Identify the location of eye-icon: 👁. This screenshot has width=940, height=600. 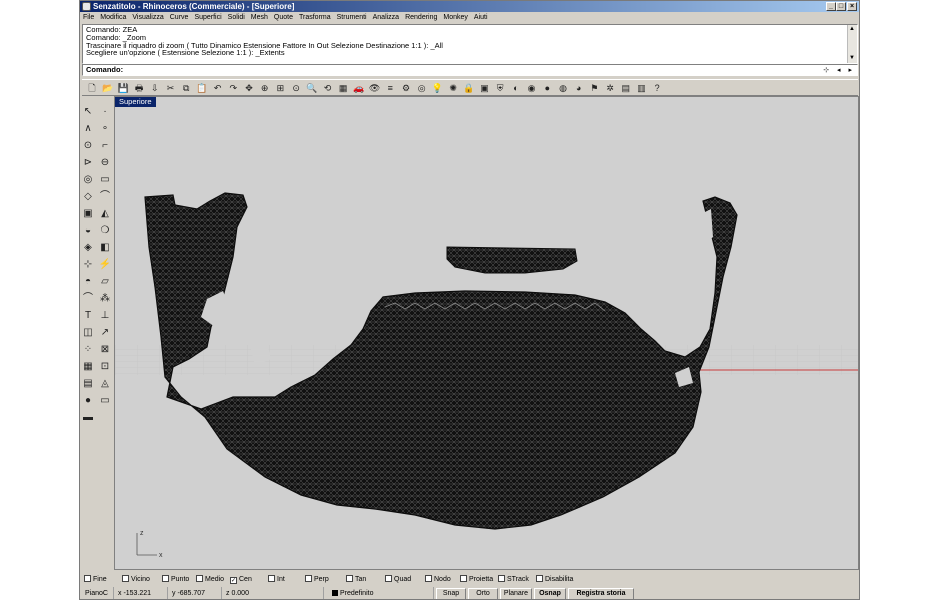
(375, 88).